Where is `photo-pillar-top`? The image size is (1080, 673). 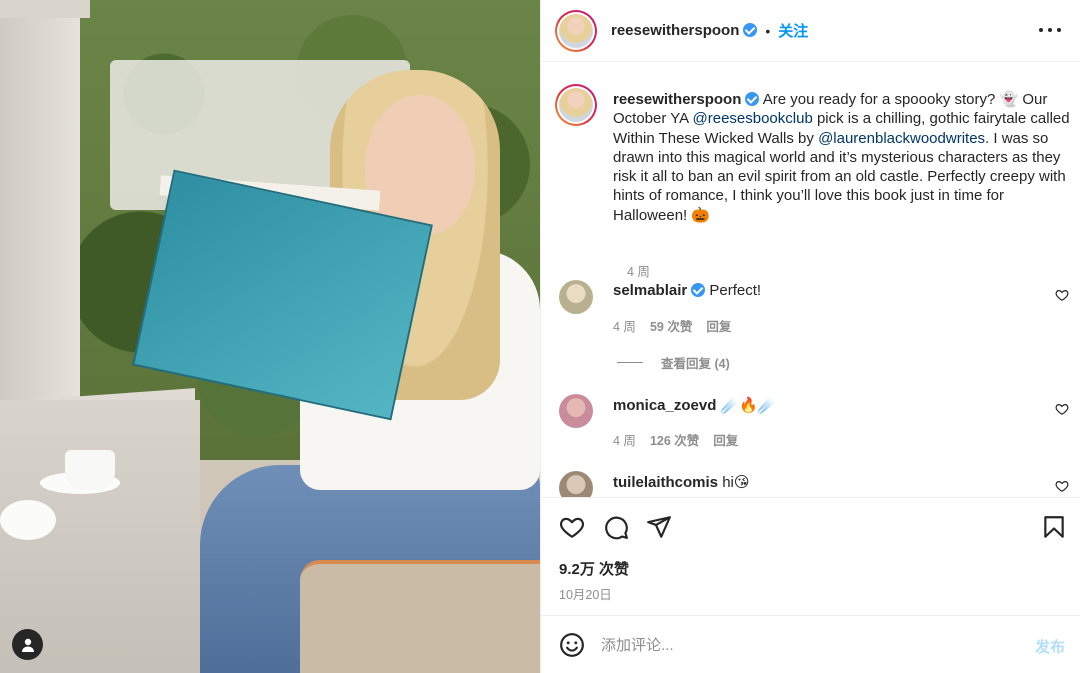
photo-pillar-top is located at coordinates (45, 9).